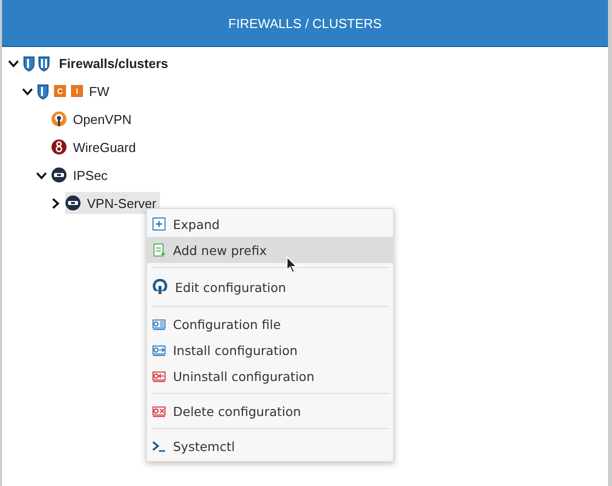 The width and height of the screenshot is (612, 486). I want to click on badge: C, so click(60, 91).